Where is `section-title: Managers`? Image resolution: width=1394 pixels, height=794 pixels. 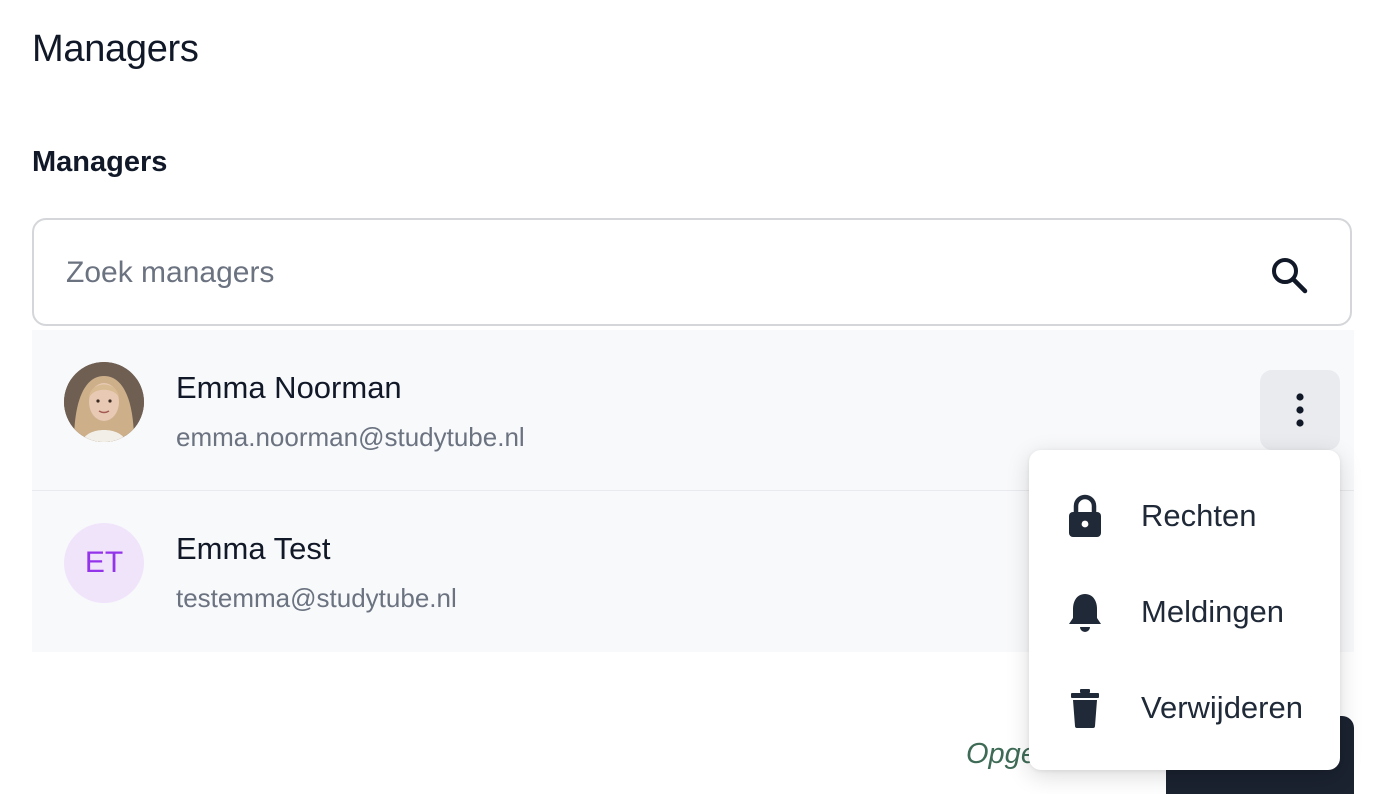 section-title: Managers is located at coordinates (100, 162).